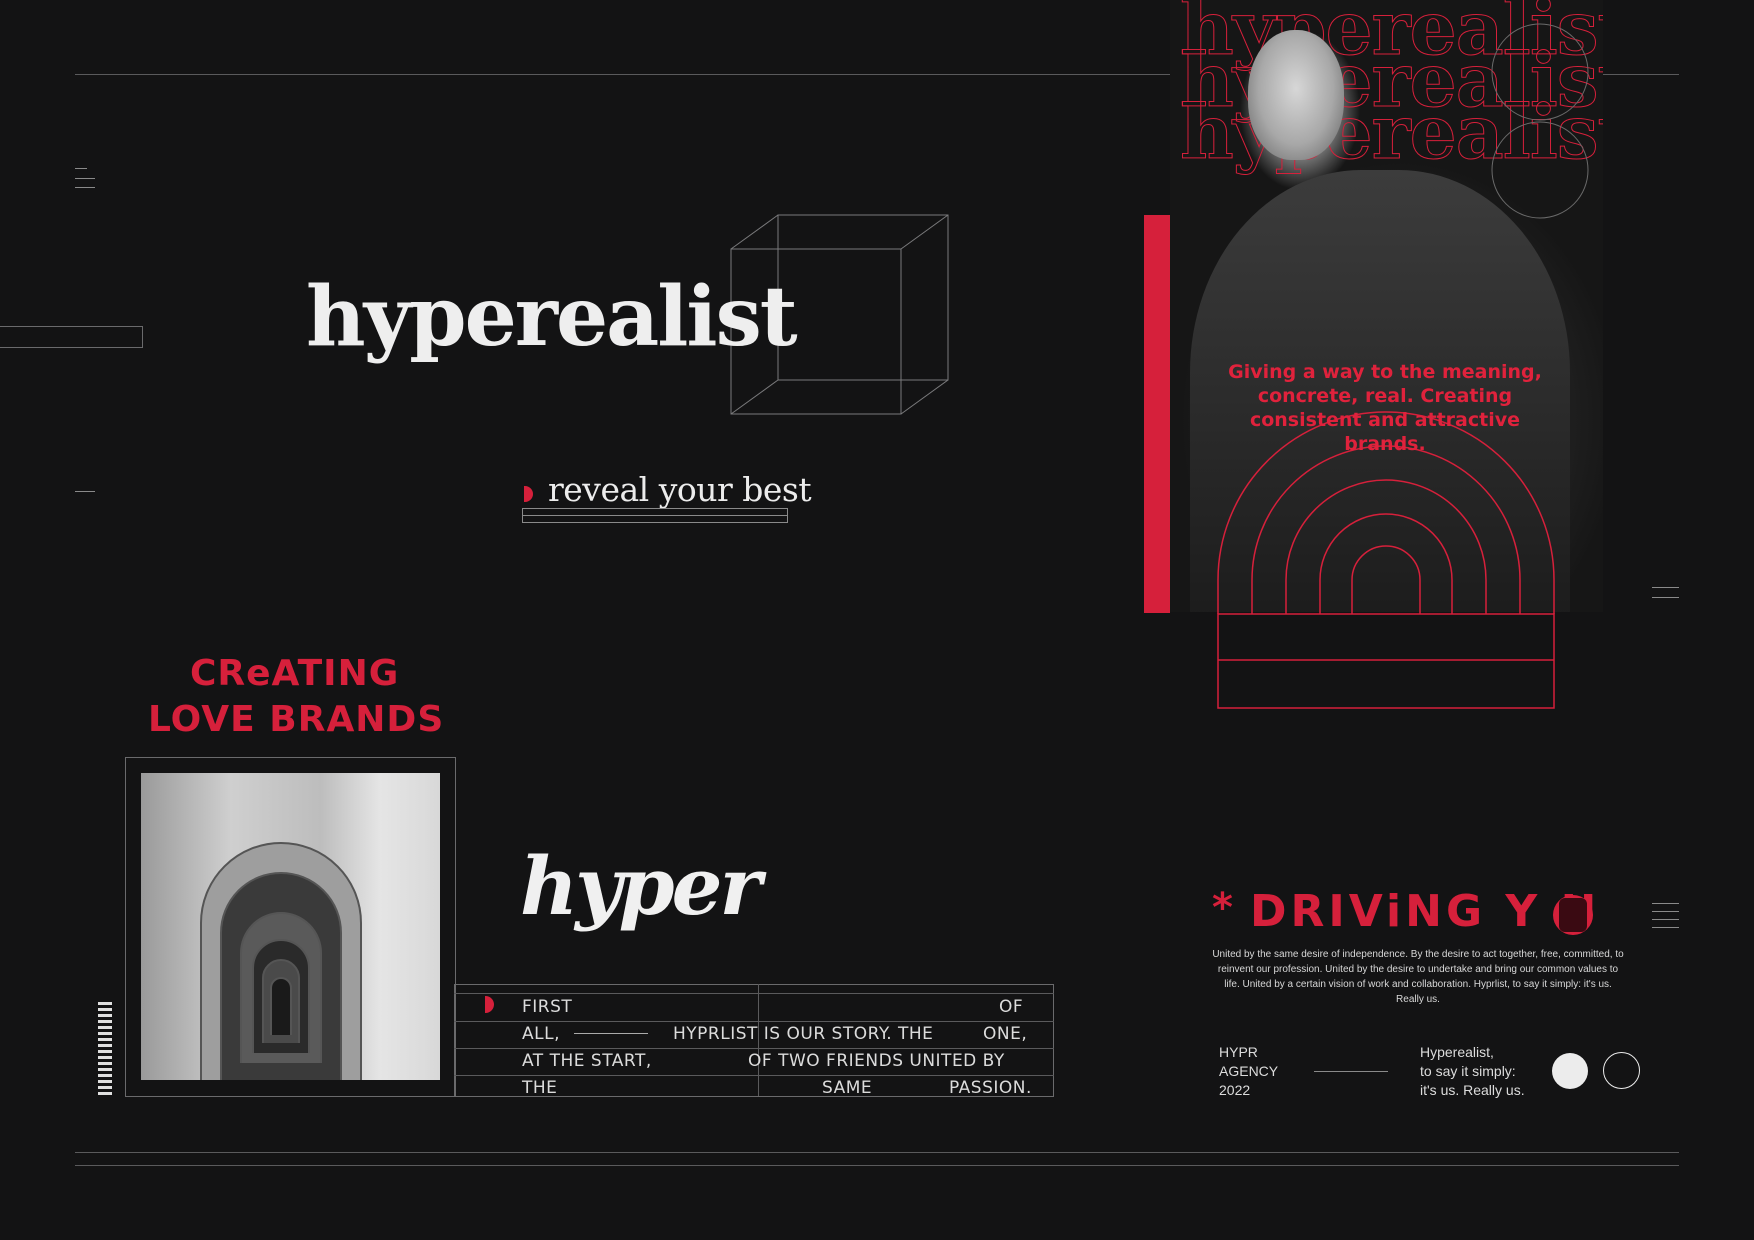 Image resolution: width=1754 pixels, height=1240 pixels. What do you see at coordinates (611, 1033) in the screenshot?
I see `story-dash` at bounding box center [611, 1033].